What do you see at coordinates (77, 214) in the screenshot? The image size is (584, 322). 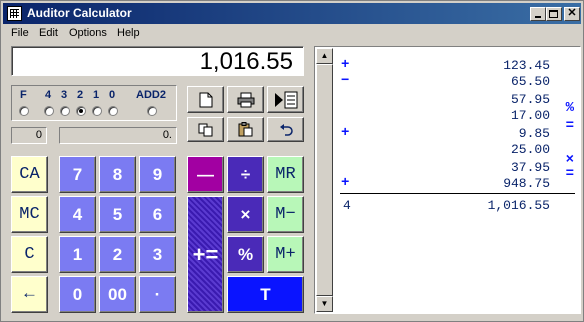 I see `digit-4-button: 4` at bounding box center [77, 214].